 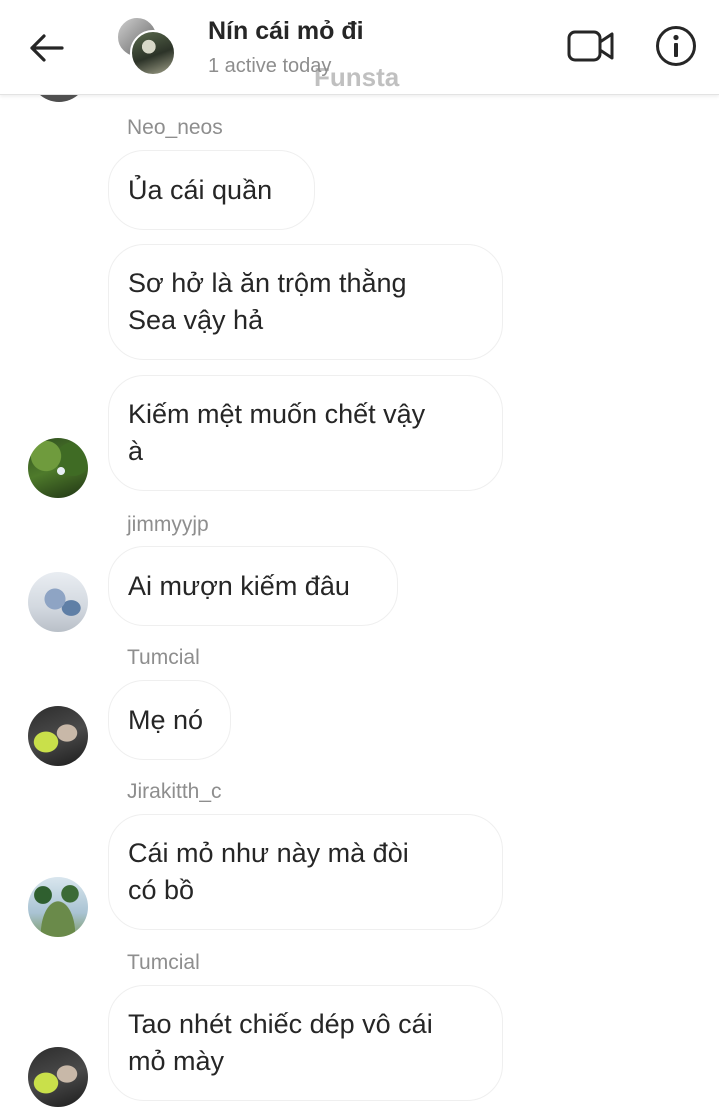 I want to click on message-text-line: Sea vậy hả, so click(x=196, y=320).